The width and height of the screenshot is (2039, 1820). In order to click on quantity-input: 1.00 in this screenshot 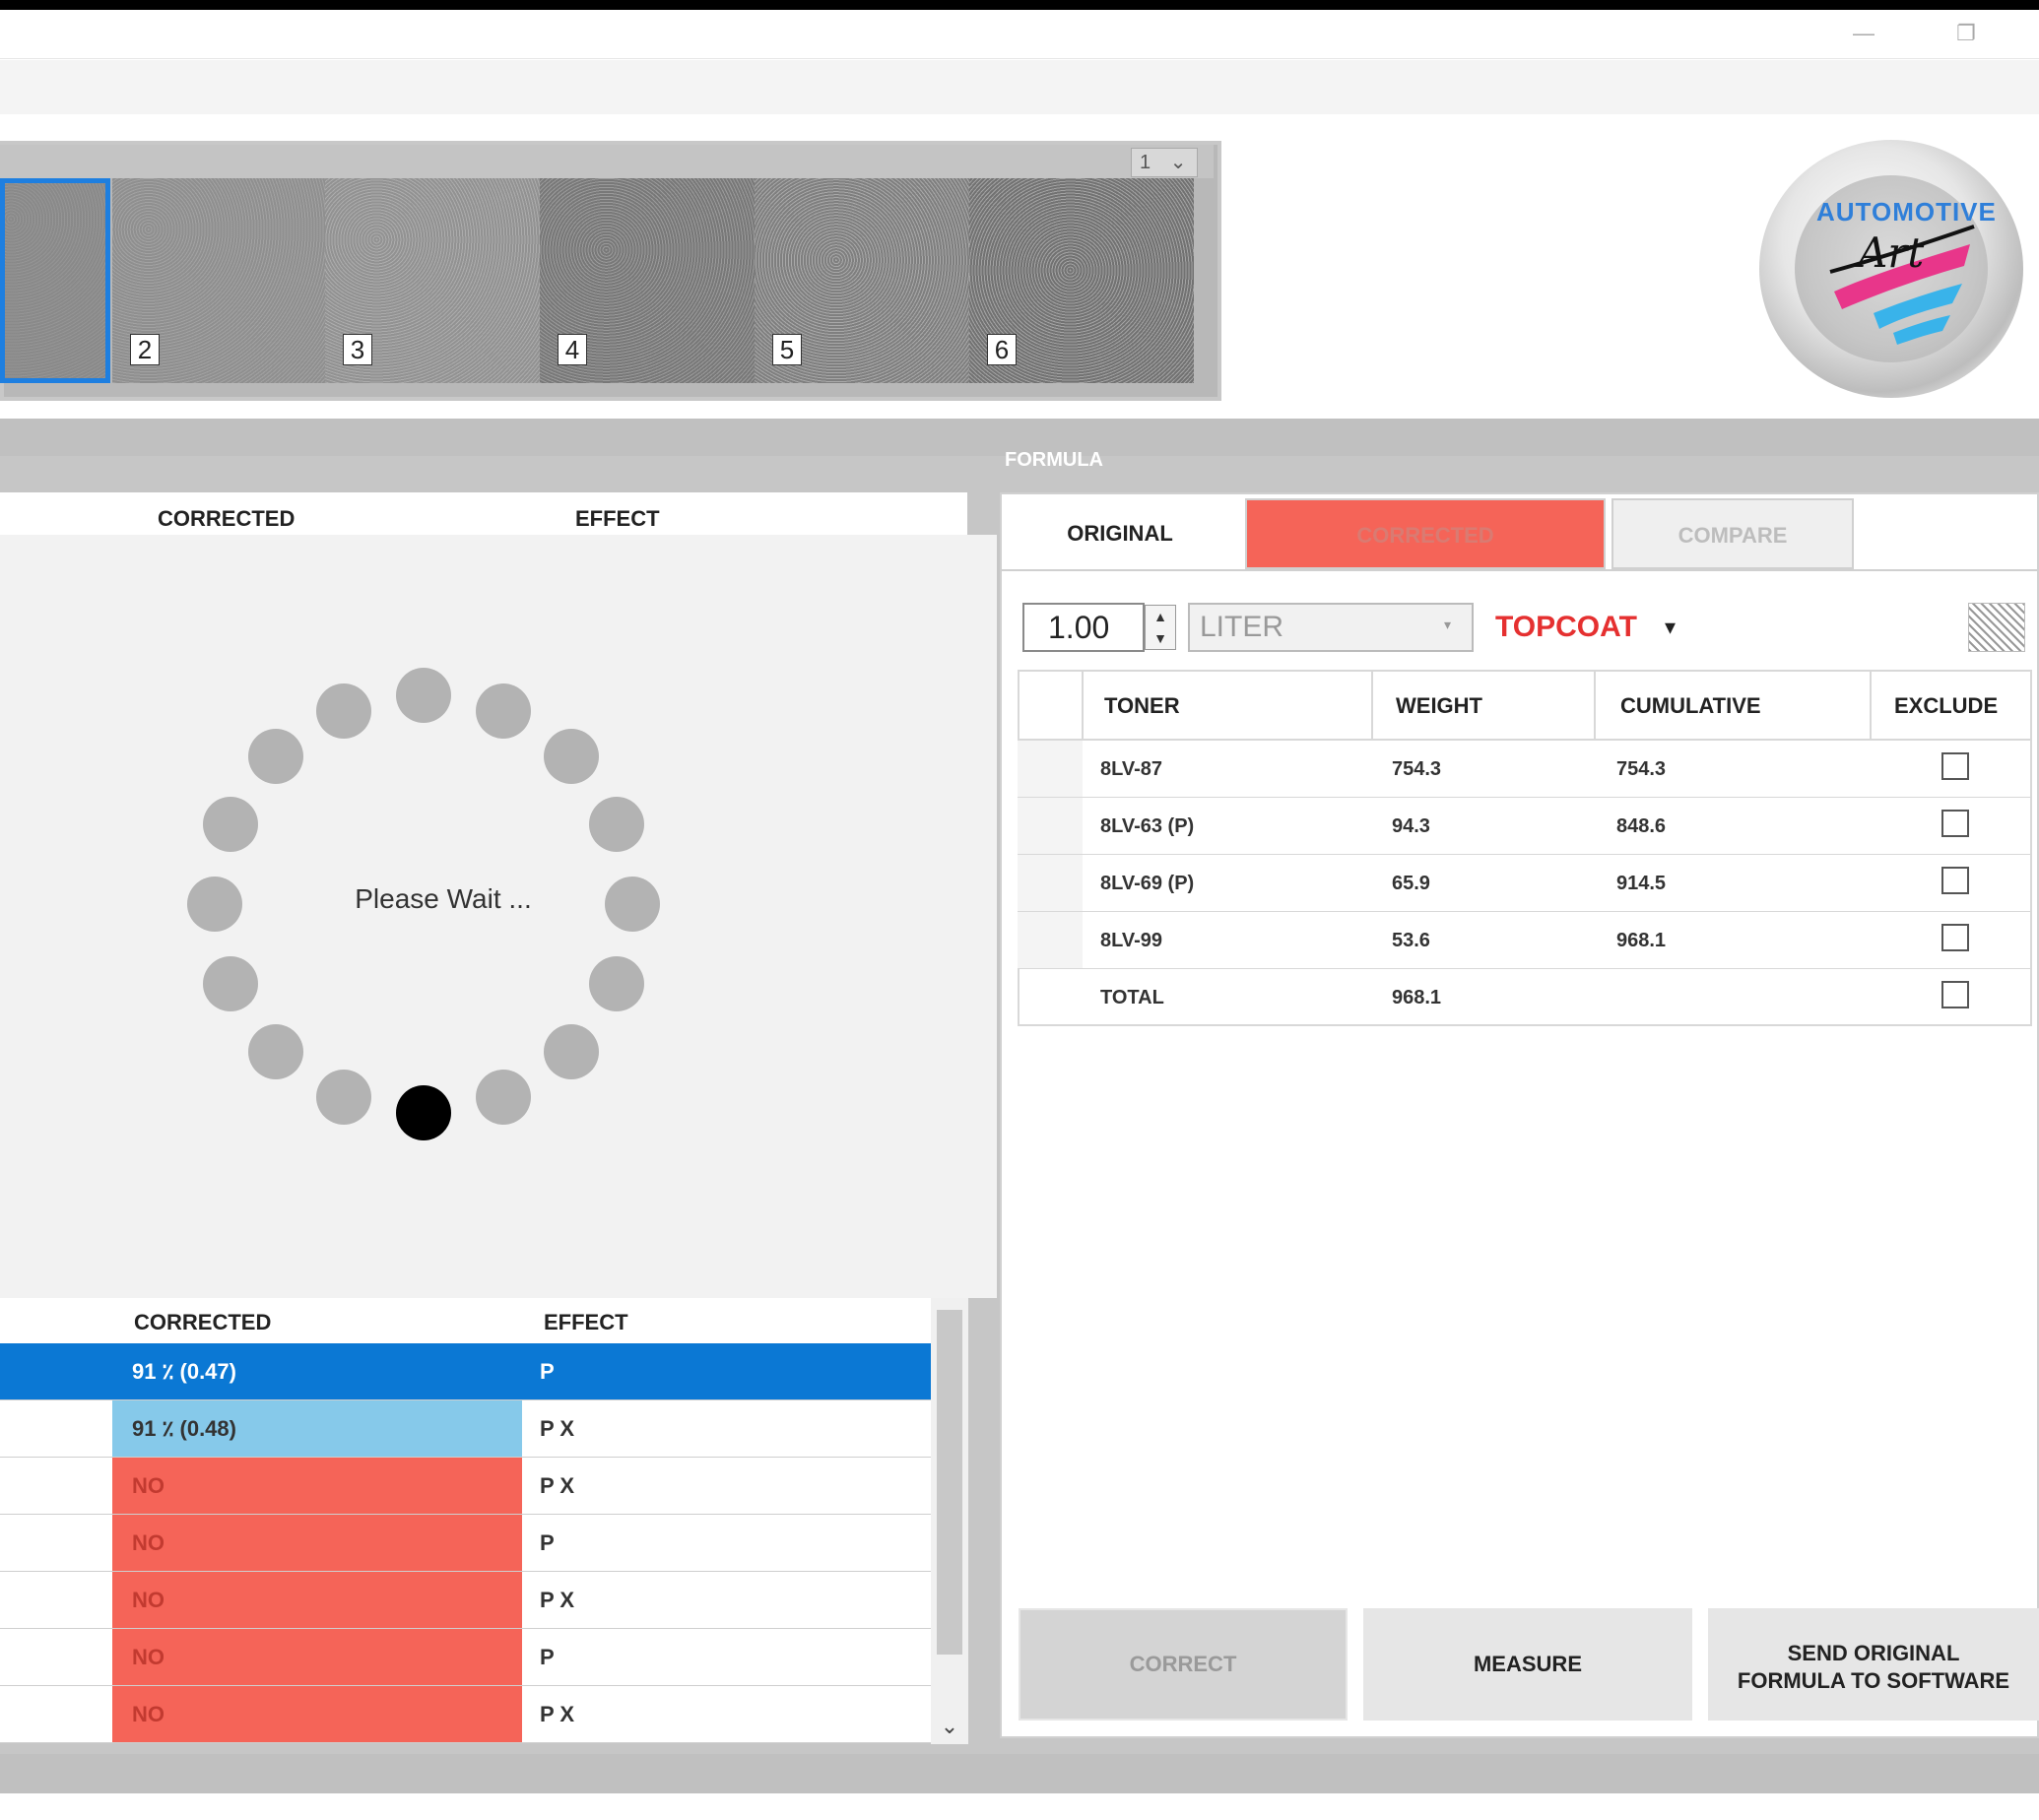, I will do `click(1083, 627)`.